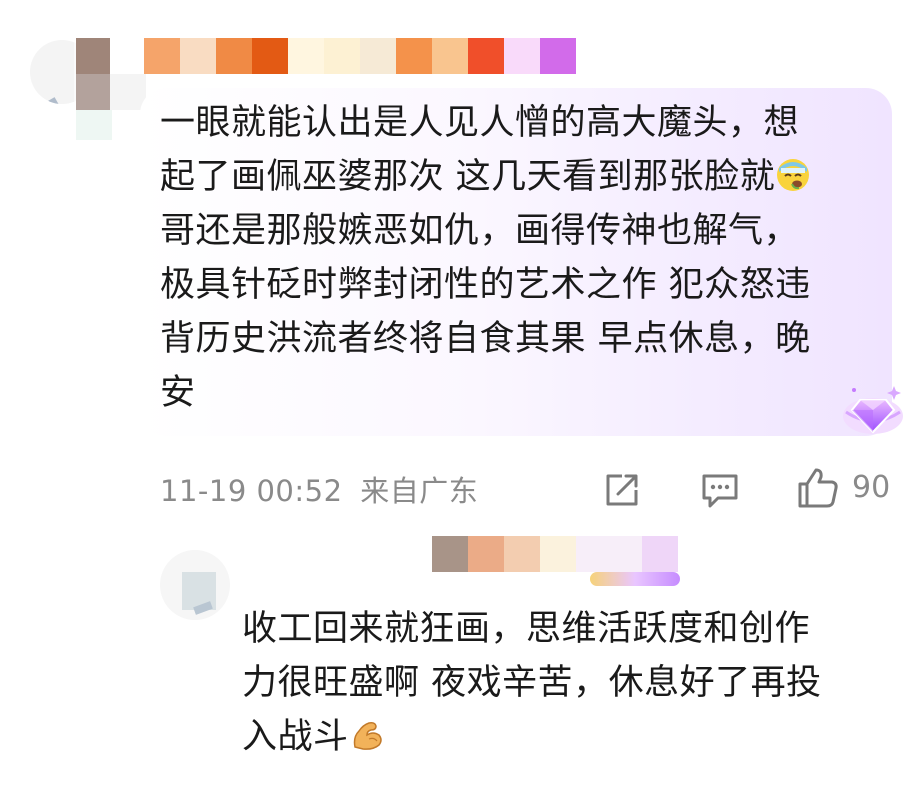  I want to click on commenter-avatar-mosaic, so click(94, 89).